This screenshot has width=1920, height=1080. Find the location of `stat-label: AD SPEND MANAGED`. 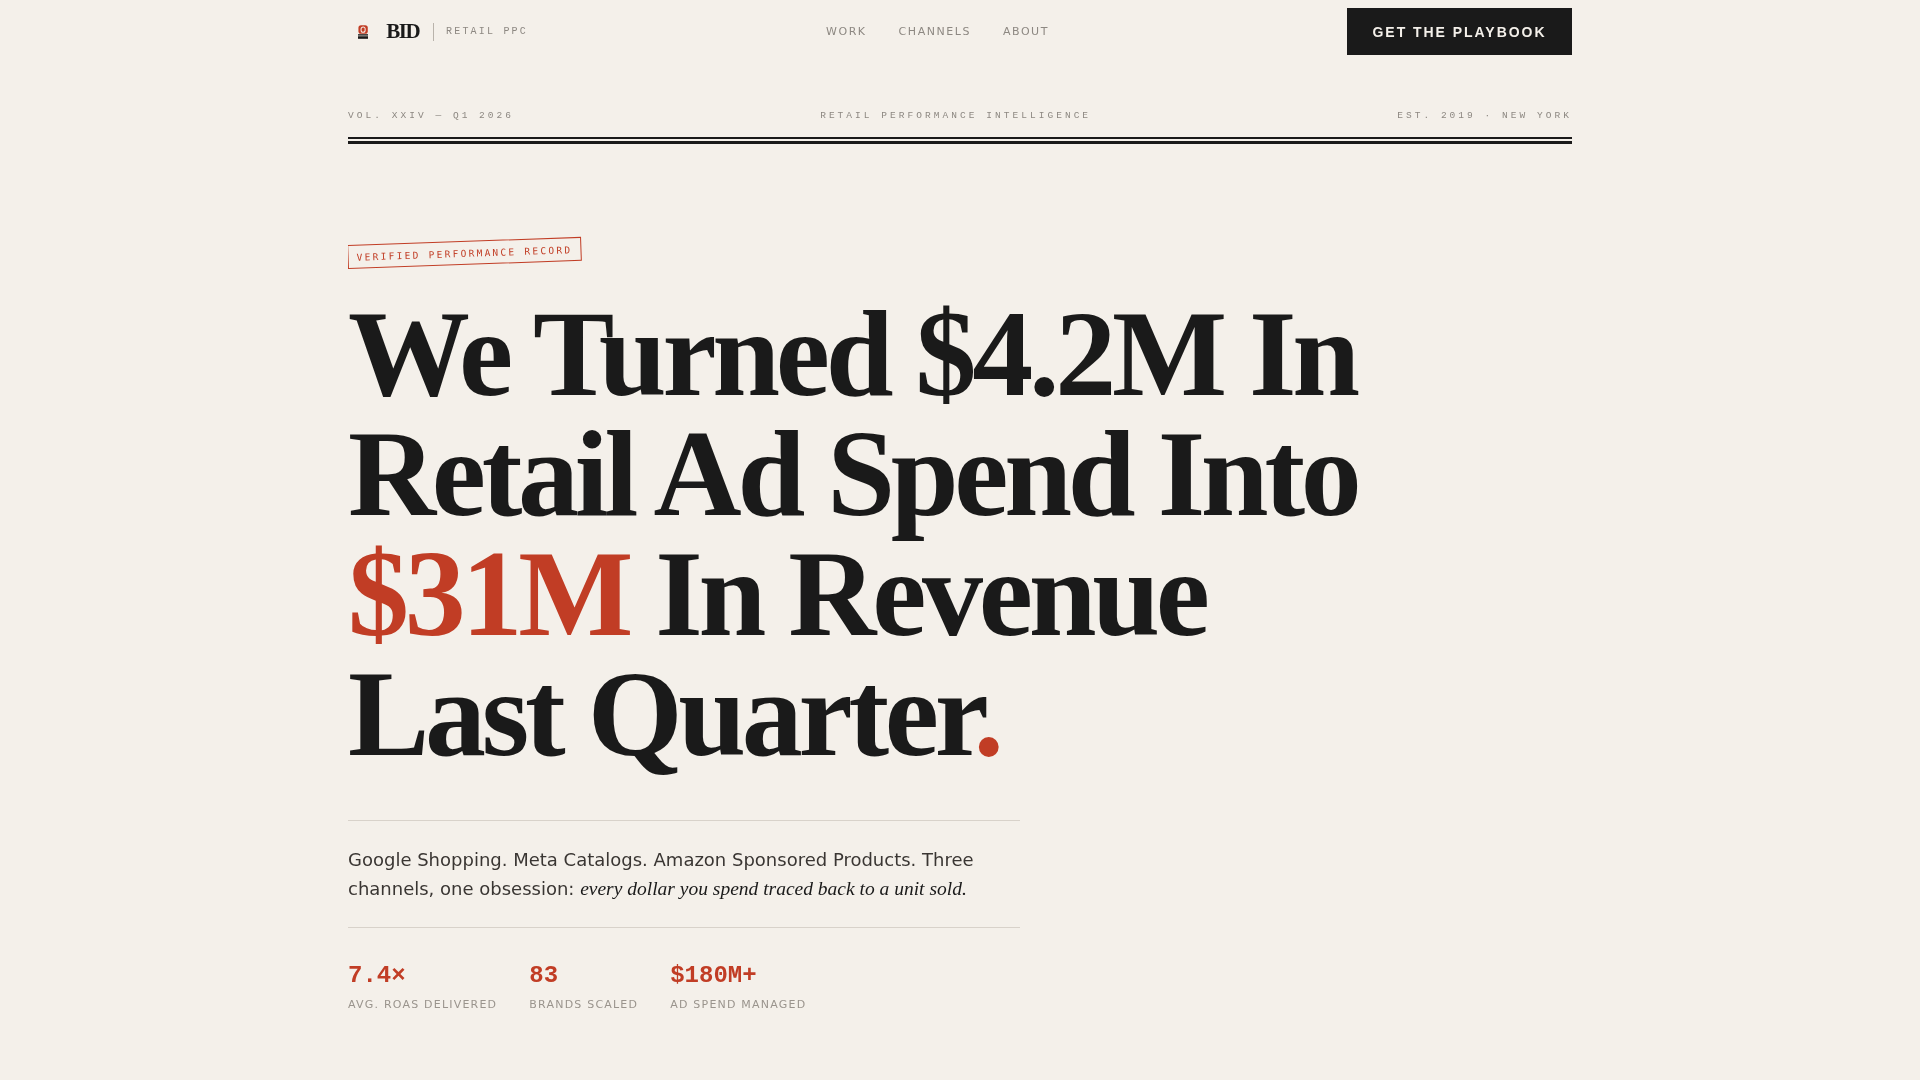

stat-label: AD SPEND MANAGED is located at coordinates (738, 1004).